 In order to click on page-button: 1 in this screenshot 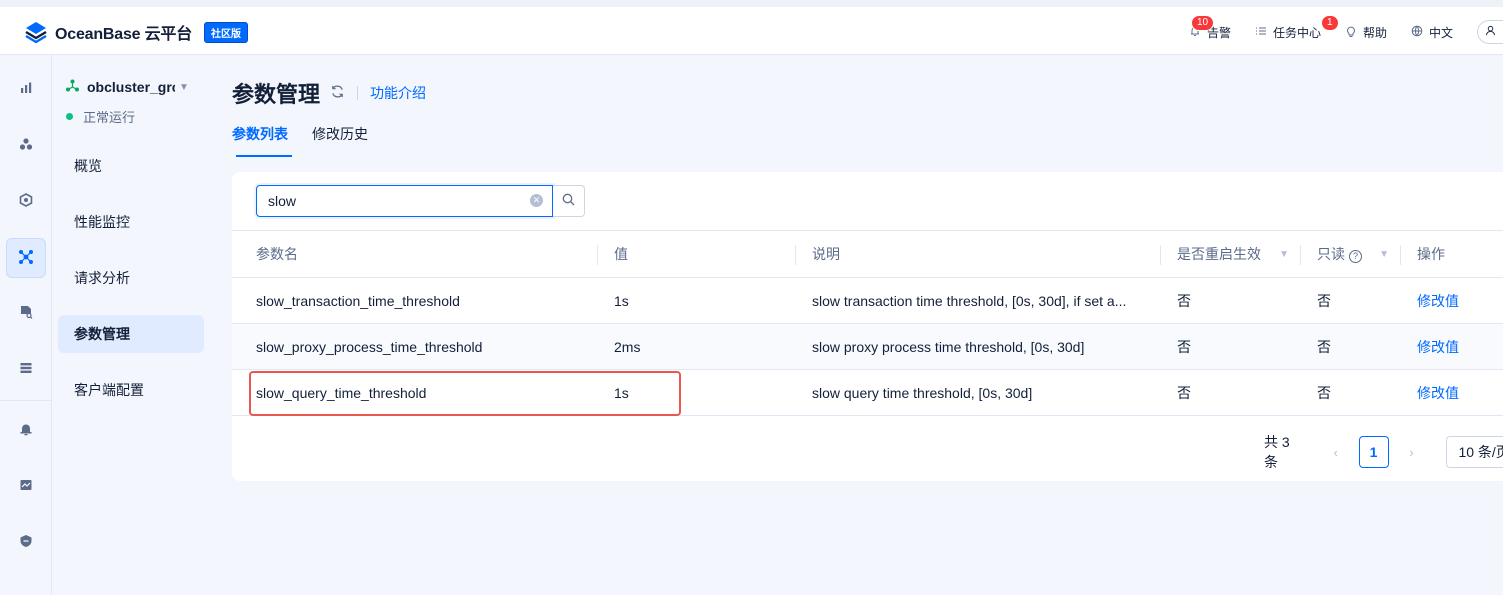, I will do `click(1373, 452)`.